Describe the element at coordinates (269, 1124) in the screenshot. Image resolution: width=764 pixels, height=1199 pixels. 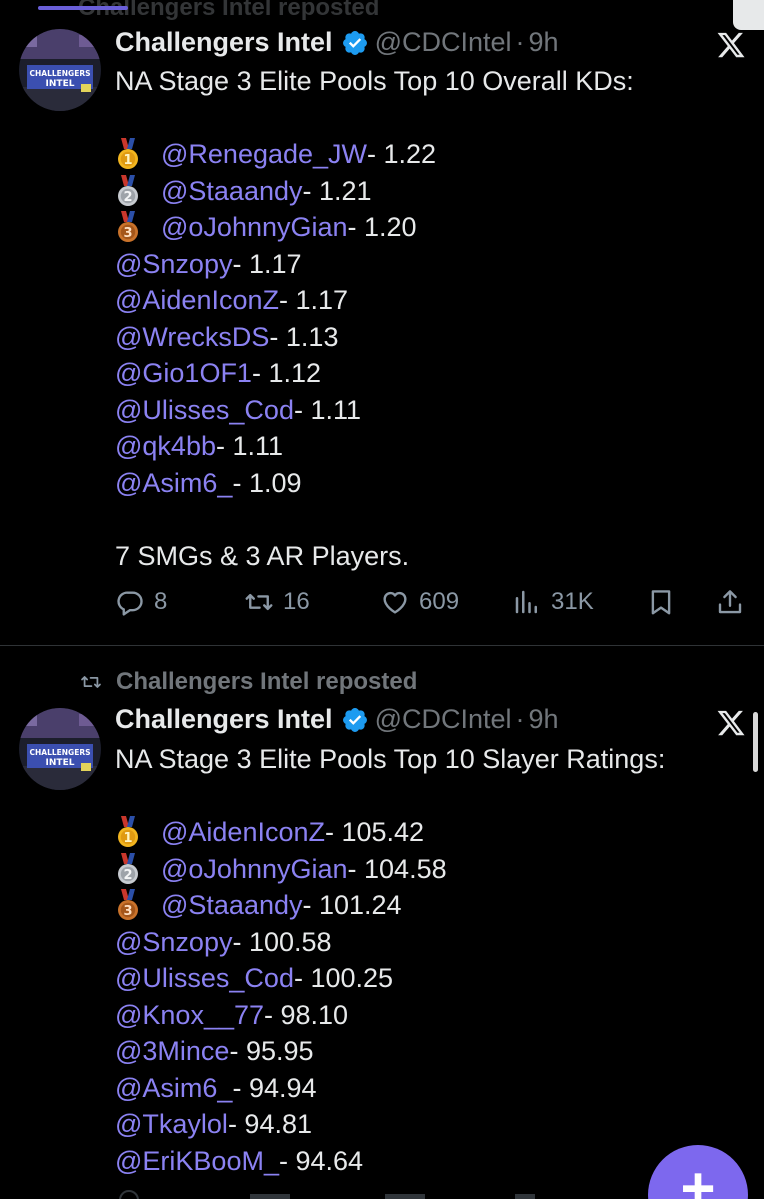
I see `stat-value: - 94.81` at that location.